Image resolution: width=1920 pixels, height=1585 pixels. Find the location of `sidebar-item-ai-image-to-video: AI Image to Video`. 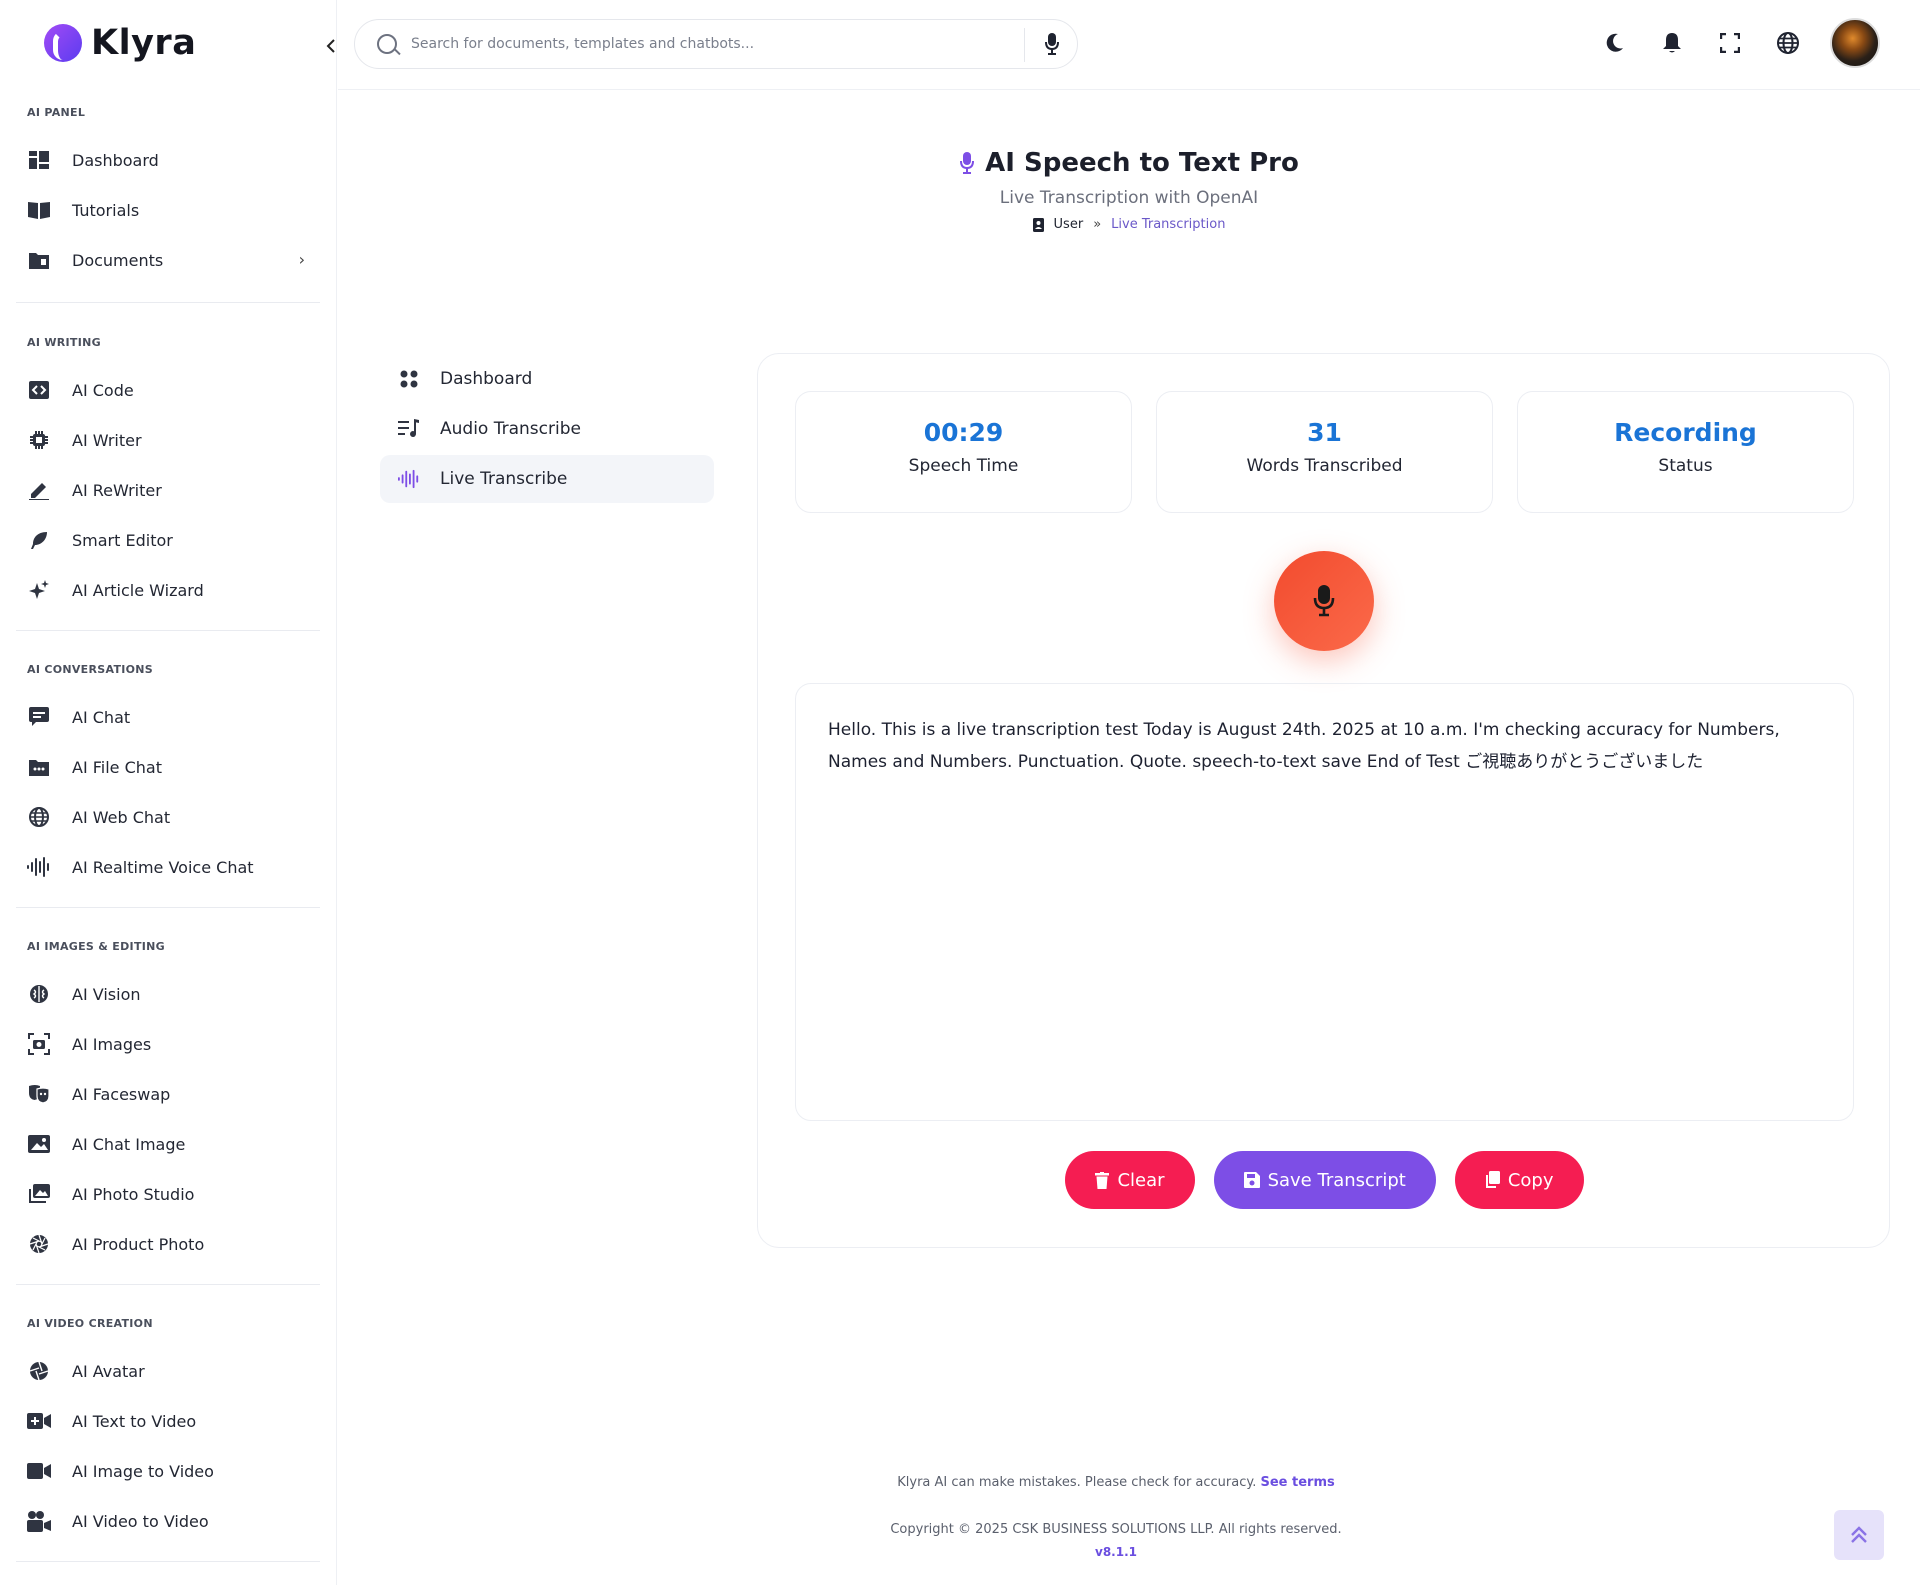

sidebar-item-ai-image-to-video: AI Image to Video is located at coordinates (172, 1471).